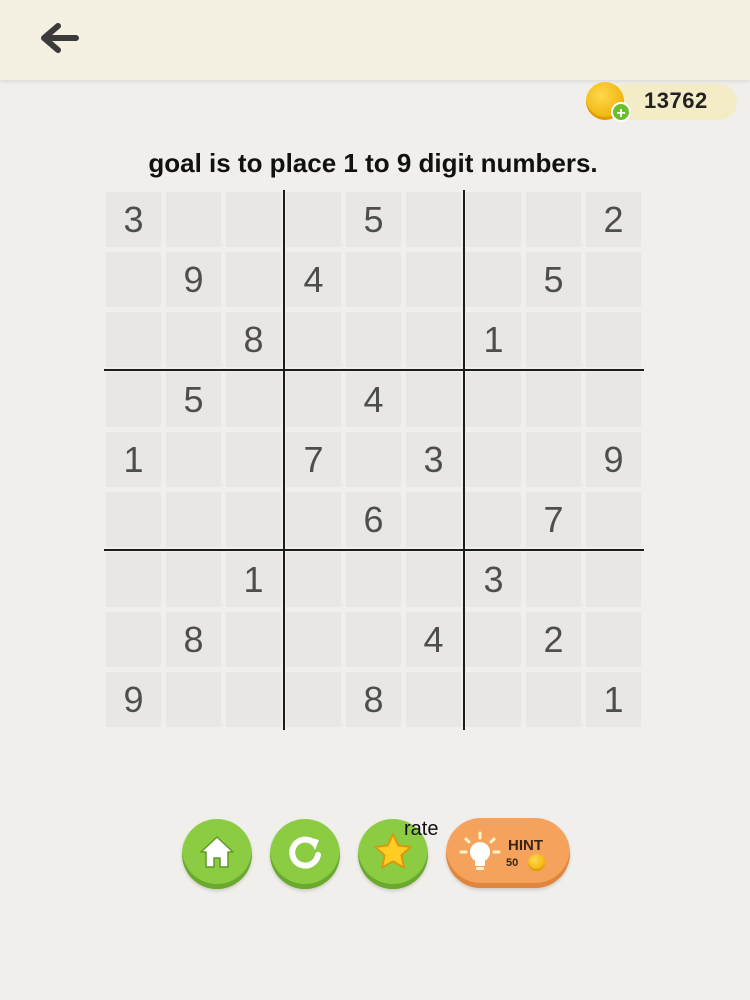 The width and height of the screenshot is (750, 1000). Describe the element at coordinates (512, 863) in the screenshot. I see `hint-cost: 50` at that location.